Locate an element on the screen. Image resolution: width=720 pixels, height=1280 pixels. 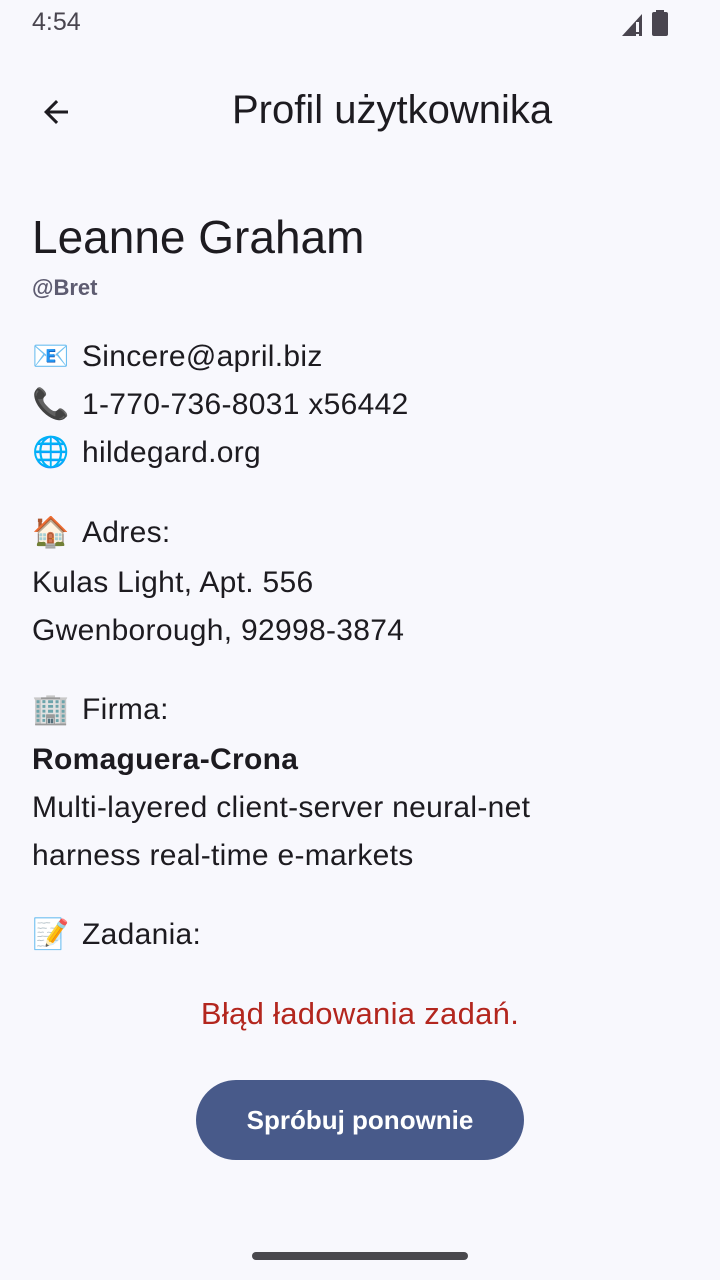
address-line-1: Kulas Light, Apt. 556 is located at coordinates (173, 582).